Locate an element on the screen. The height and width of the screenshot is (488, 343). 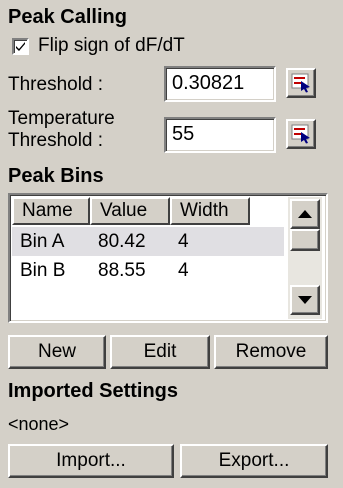
new-bin-button: New is located at coordinates (57, 352).